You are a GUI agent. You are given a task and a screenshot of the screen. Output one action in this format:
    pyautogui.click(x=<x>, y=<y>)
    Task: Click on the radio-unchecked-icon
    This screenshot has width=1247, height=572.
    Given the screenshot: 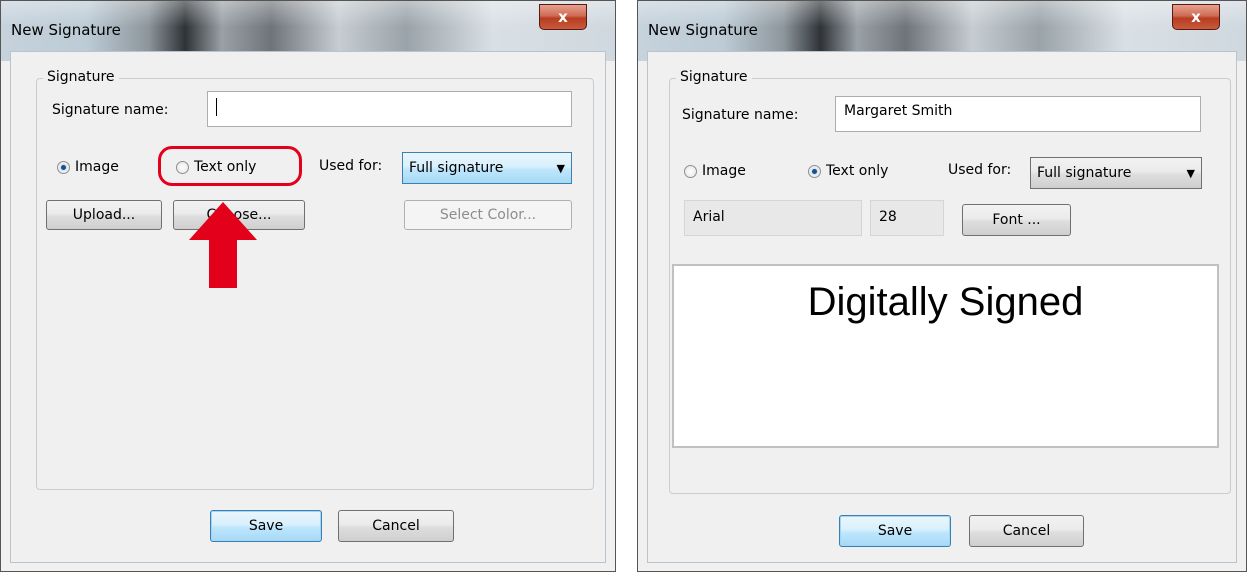 What is the action you would take?
    pyautogui.click(x=690, y=171)
    